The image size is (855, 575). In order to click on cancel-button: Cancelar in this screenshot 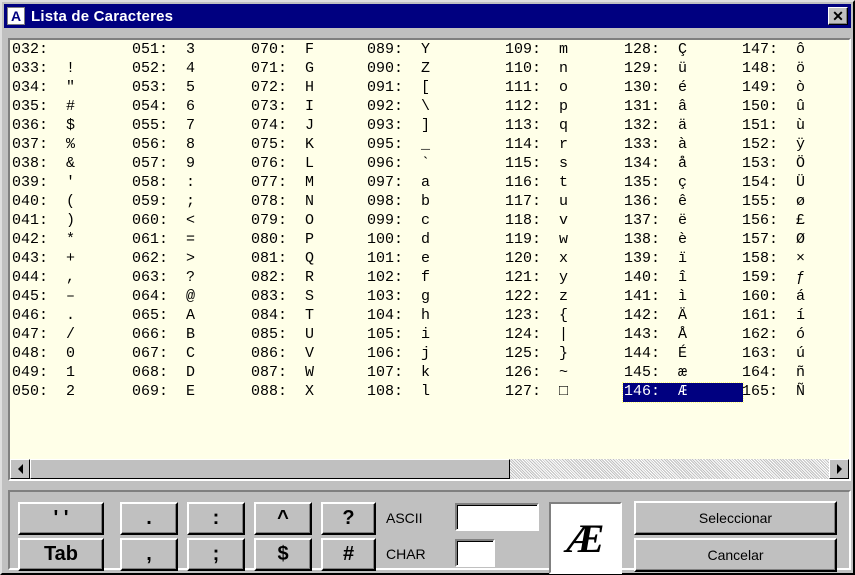, I will do `click(735, 555)`.